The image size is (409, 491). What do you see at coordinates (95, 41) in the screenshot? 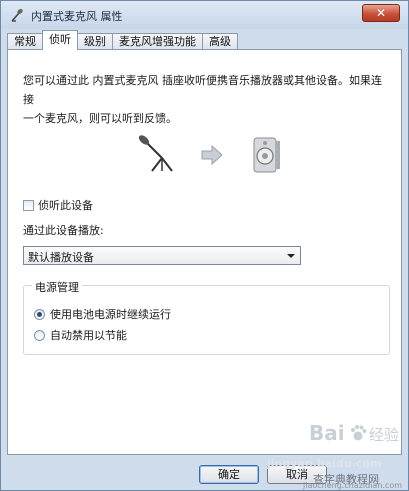
I see `tab-levels: 级别` at bounding box center [95, 41].